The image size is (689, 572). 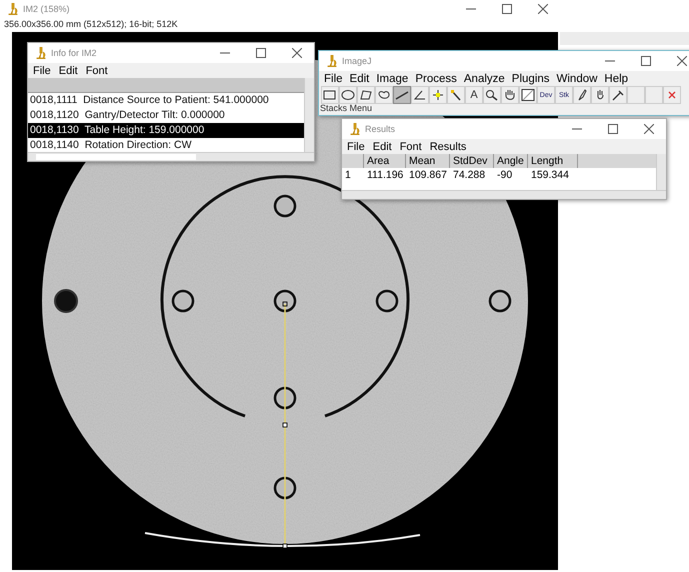 What do you see at coordinates (600, 95) in the screenshot?
I see `blob-tool-button` at bounding box center [600, 95].